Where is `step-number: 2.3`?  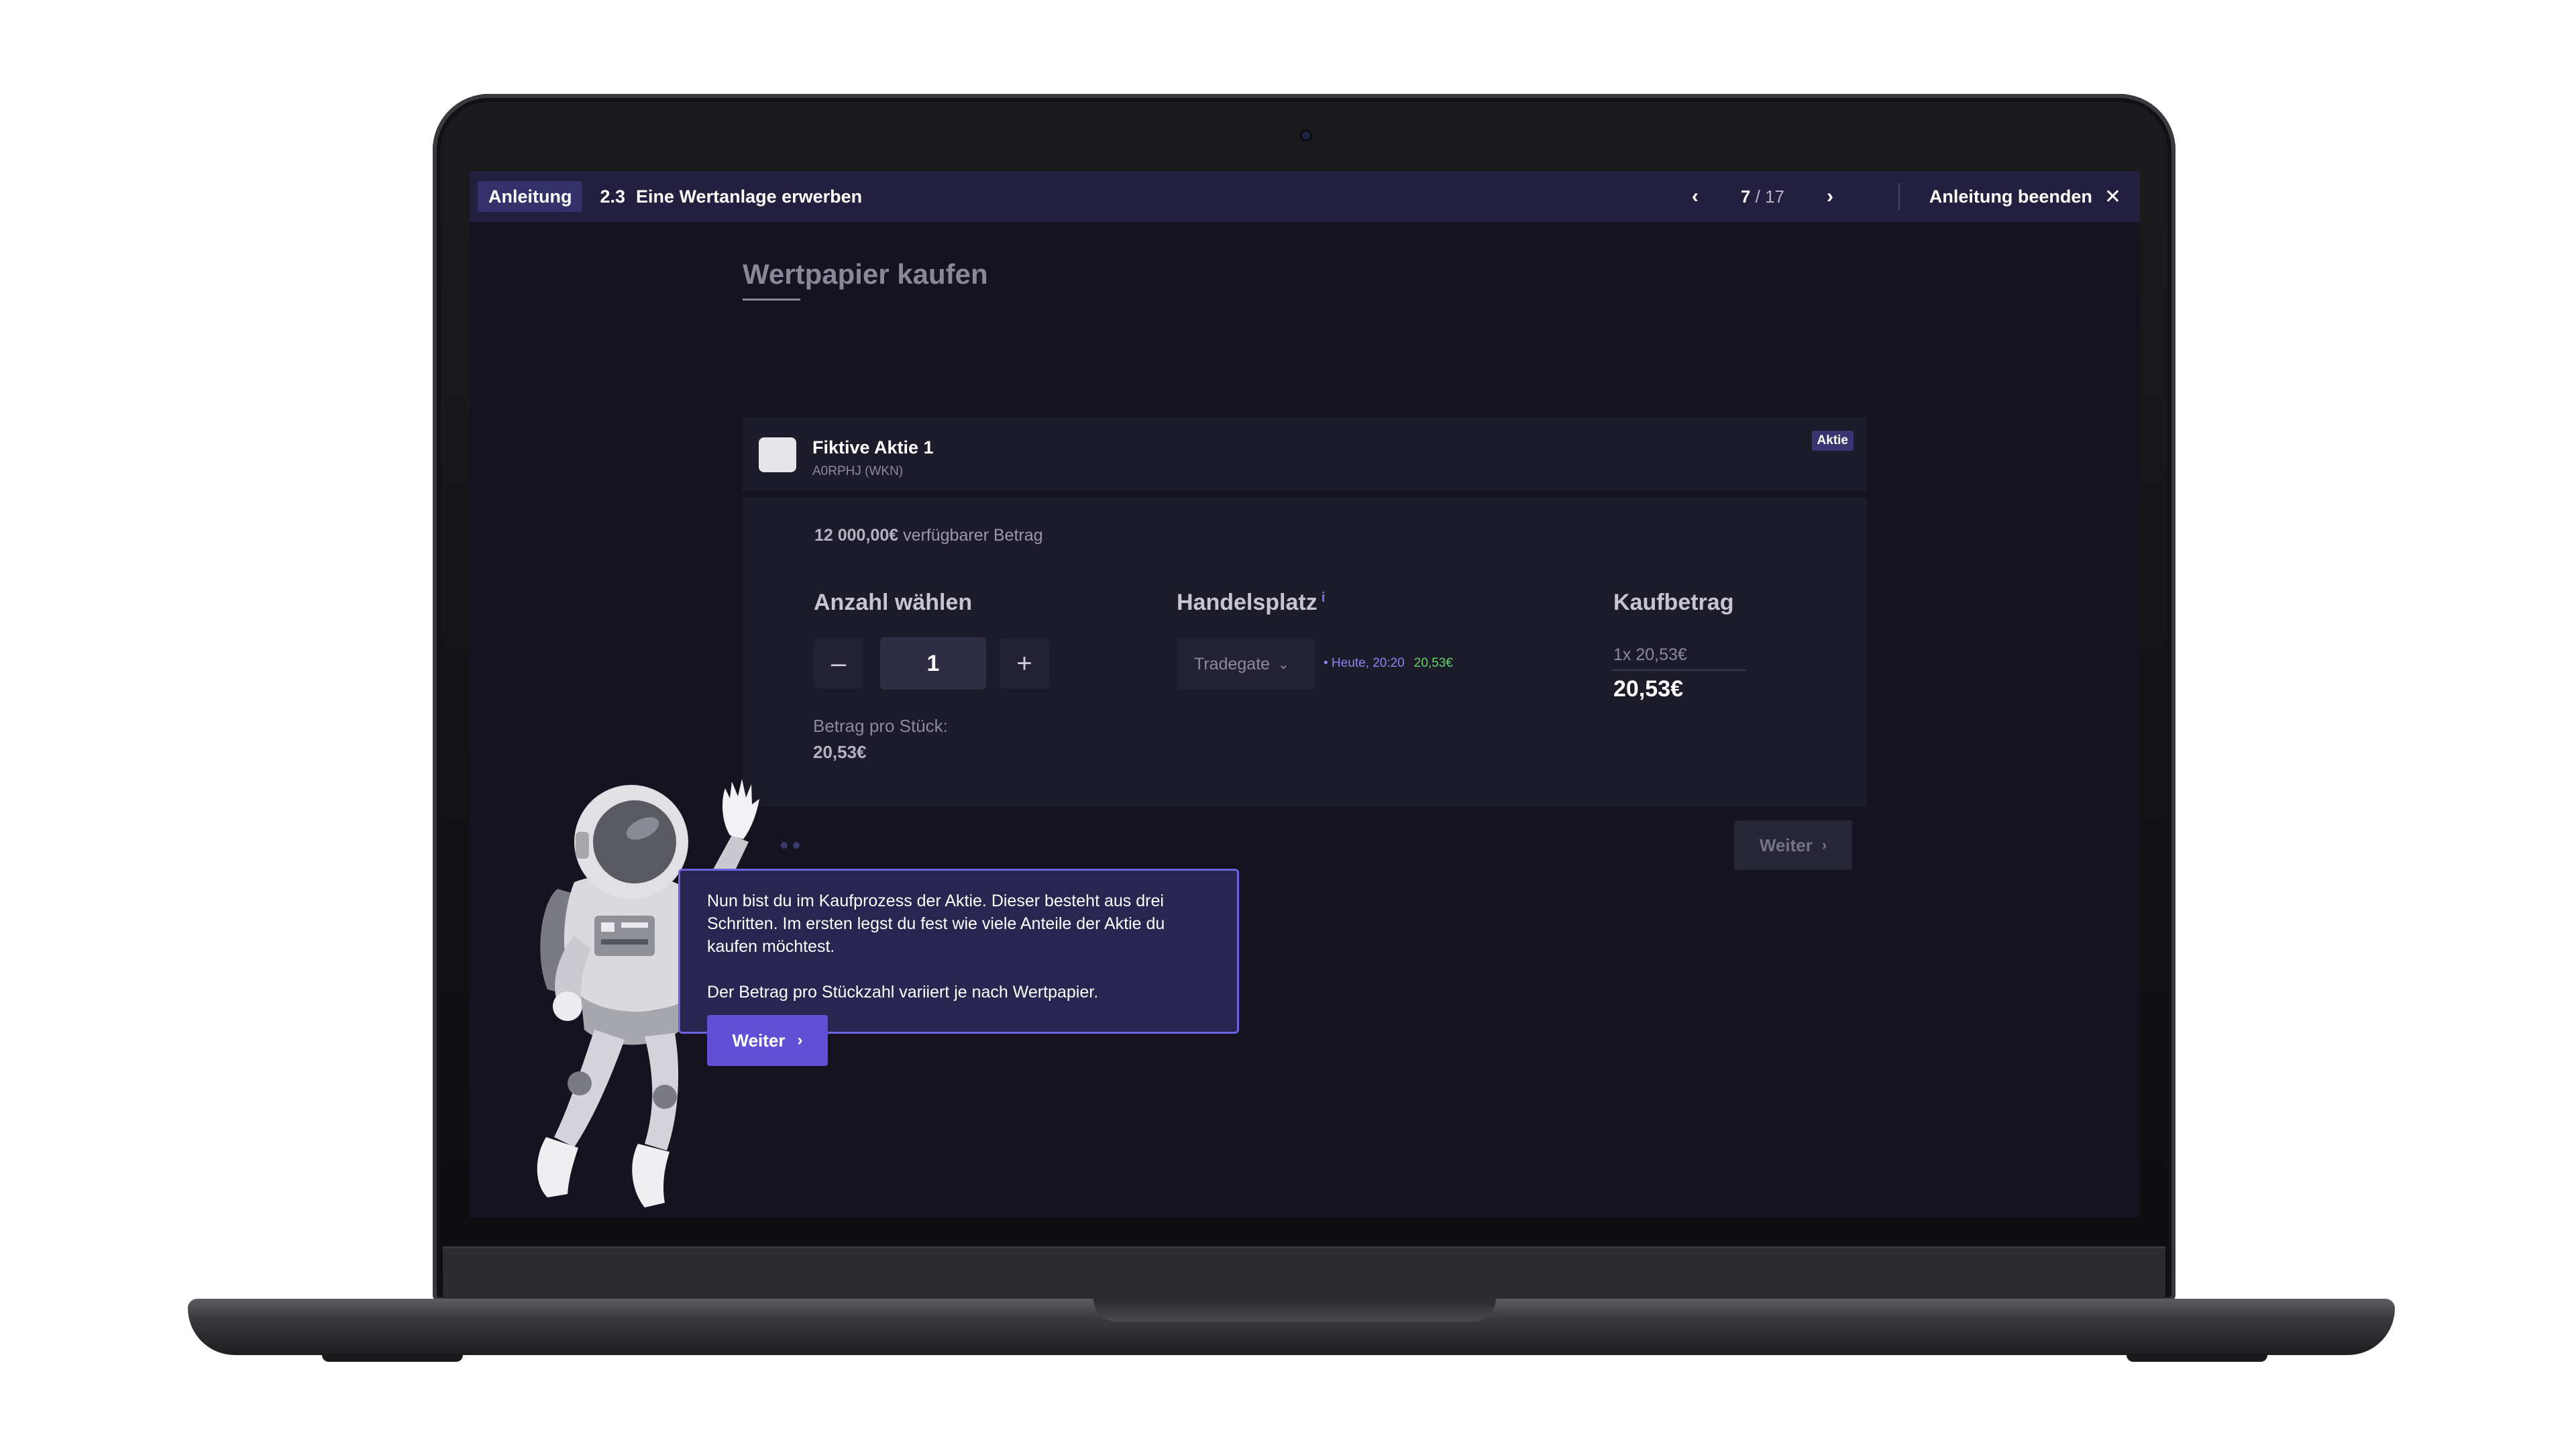
step-number: 2.3 is located at coordinates (613, 196).